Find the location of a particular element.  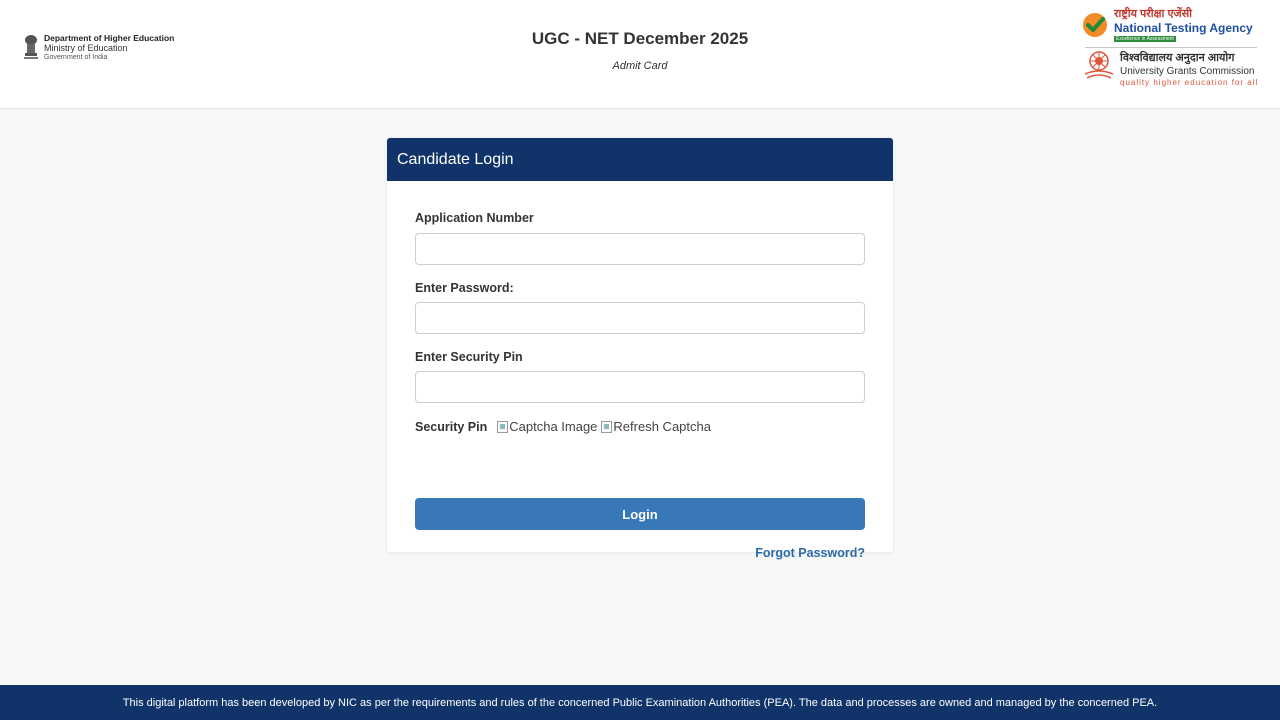

moe-government: Government of India is located at coordinates (76, 57).